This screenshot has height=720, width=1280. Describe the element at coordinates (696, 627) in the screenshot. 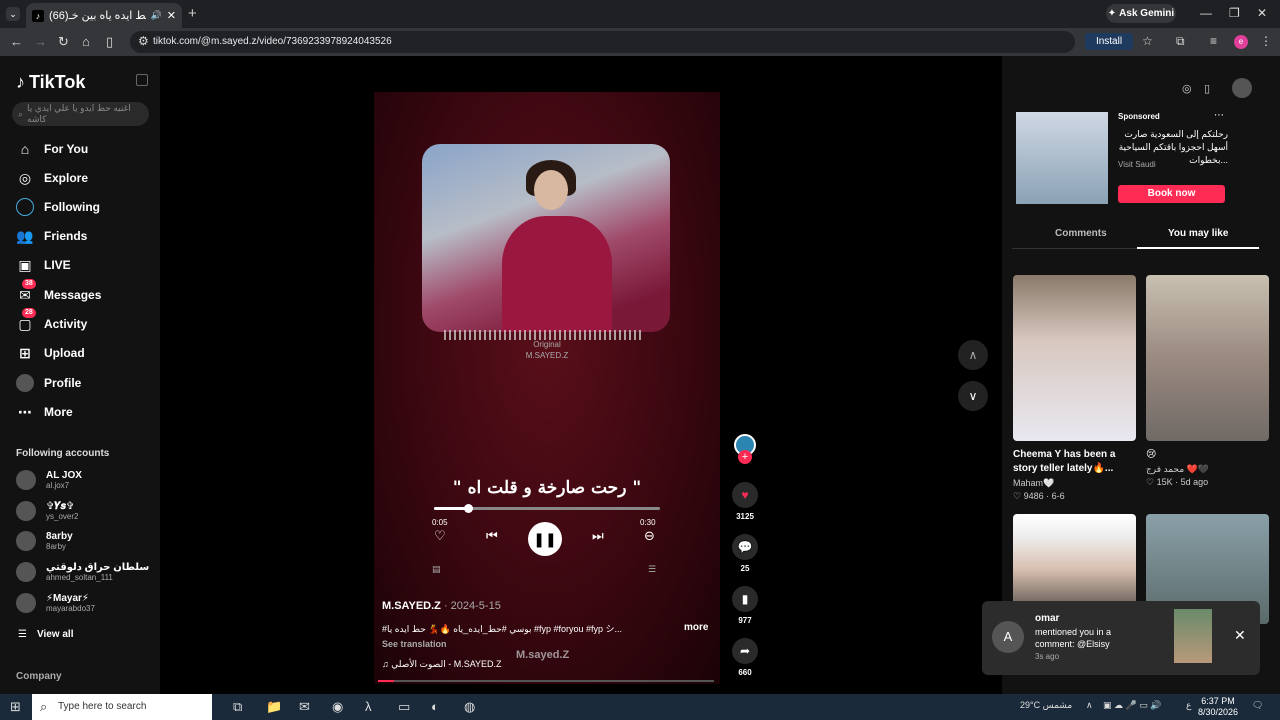

I see `more-button: more` at that location.